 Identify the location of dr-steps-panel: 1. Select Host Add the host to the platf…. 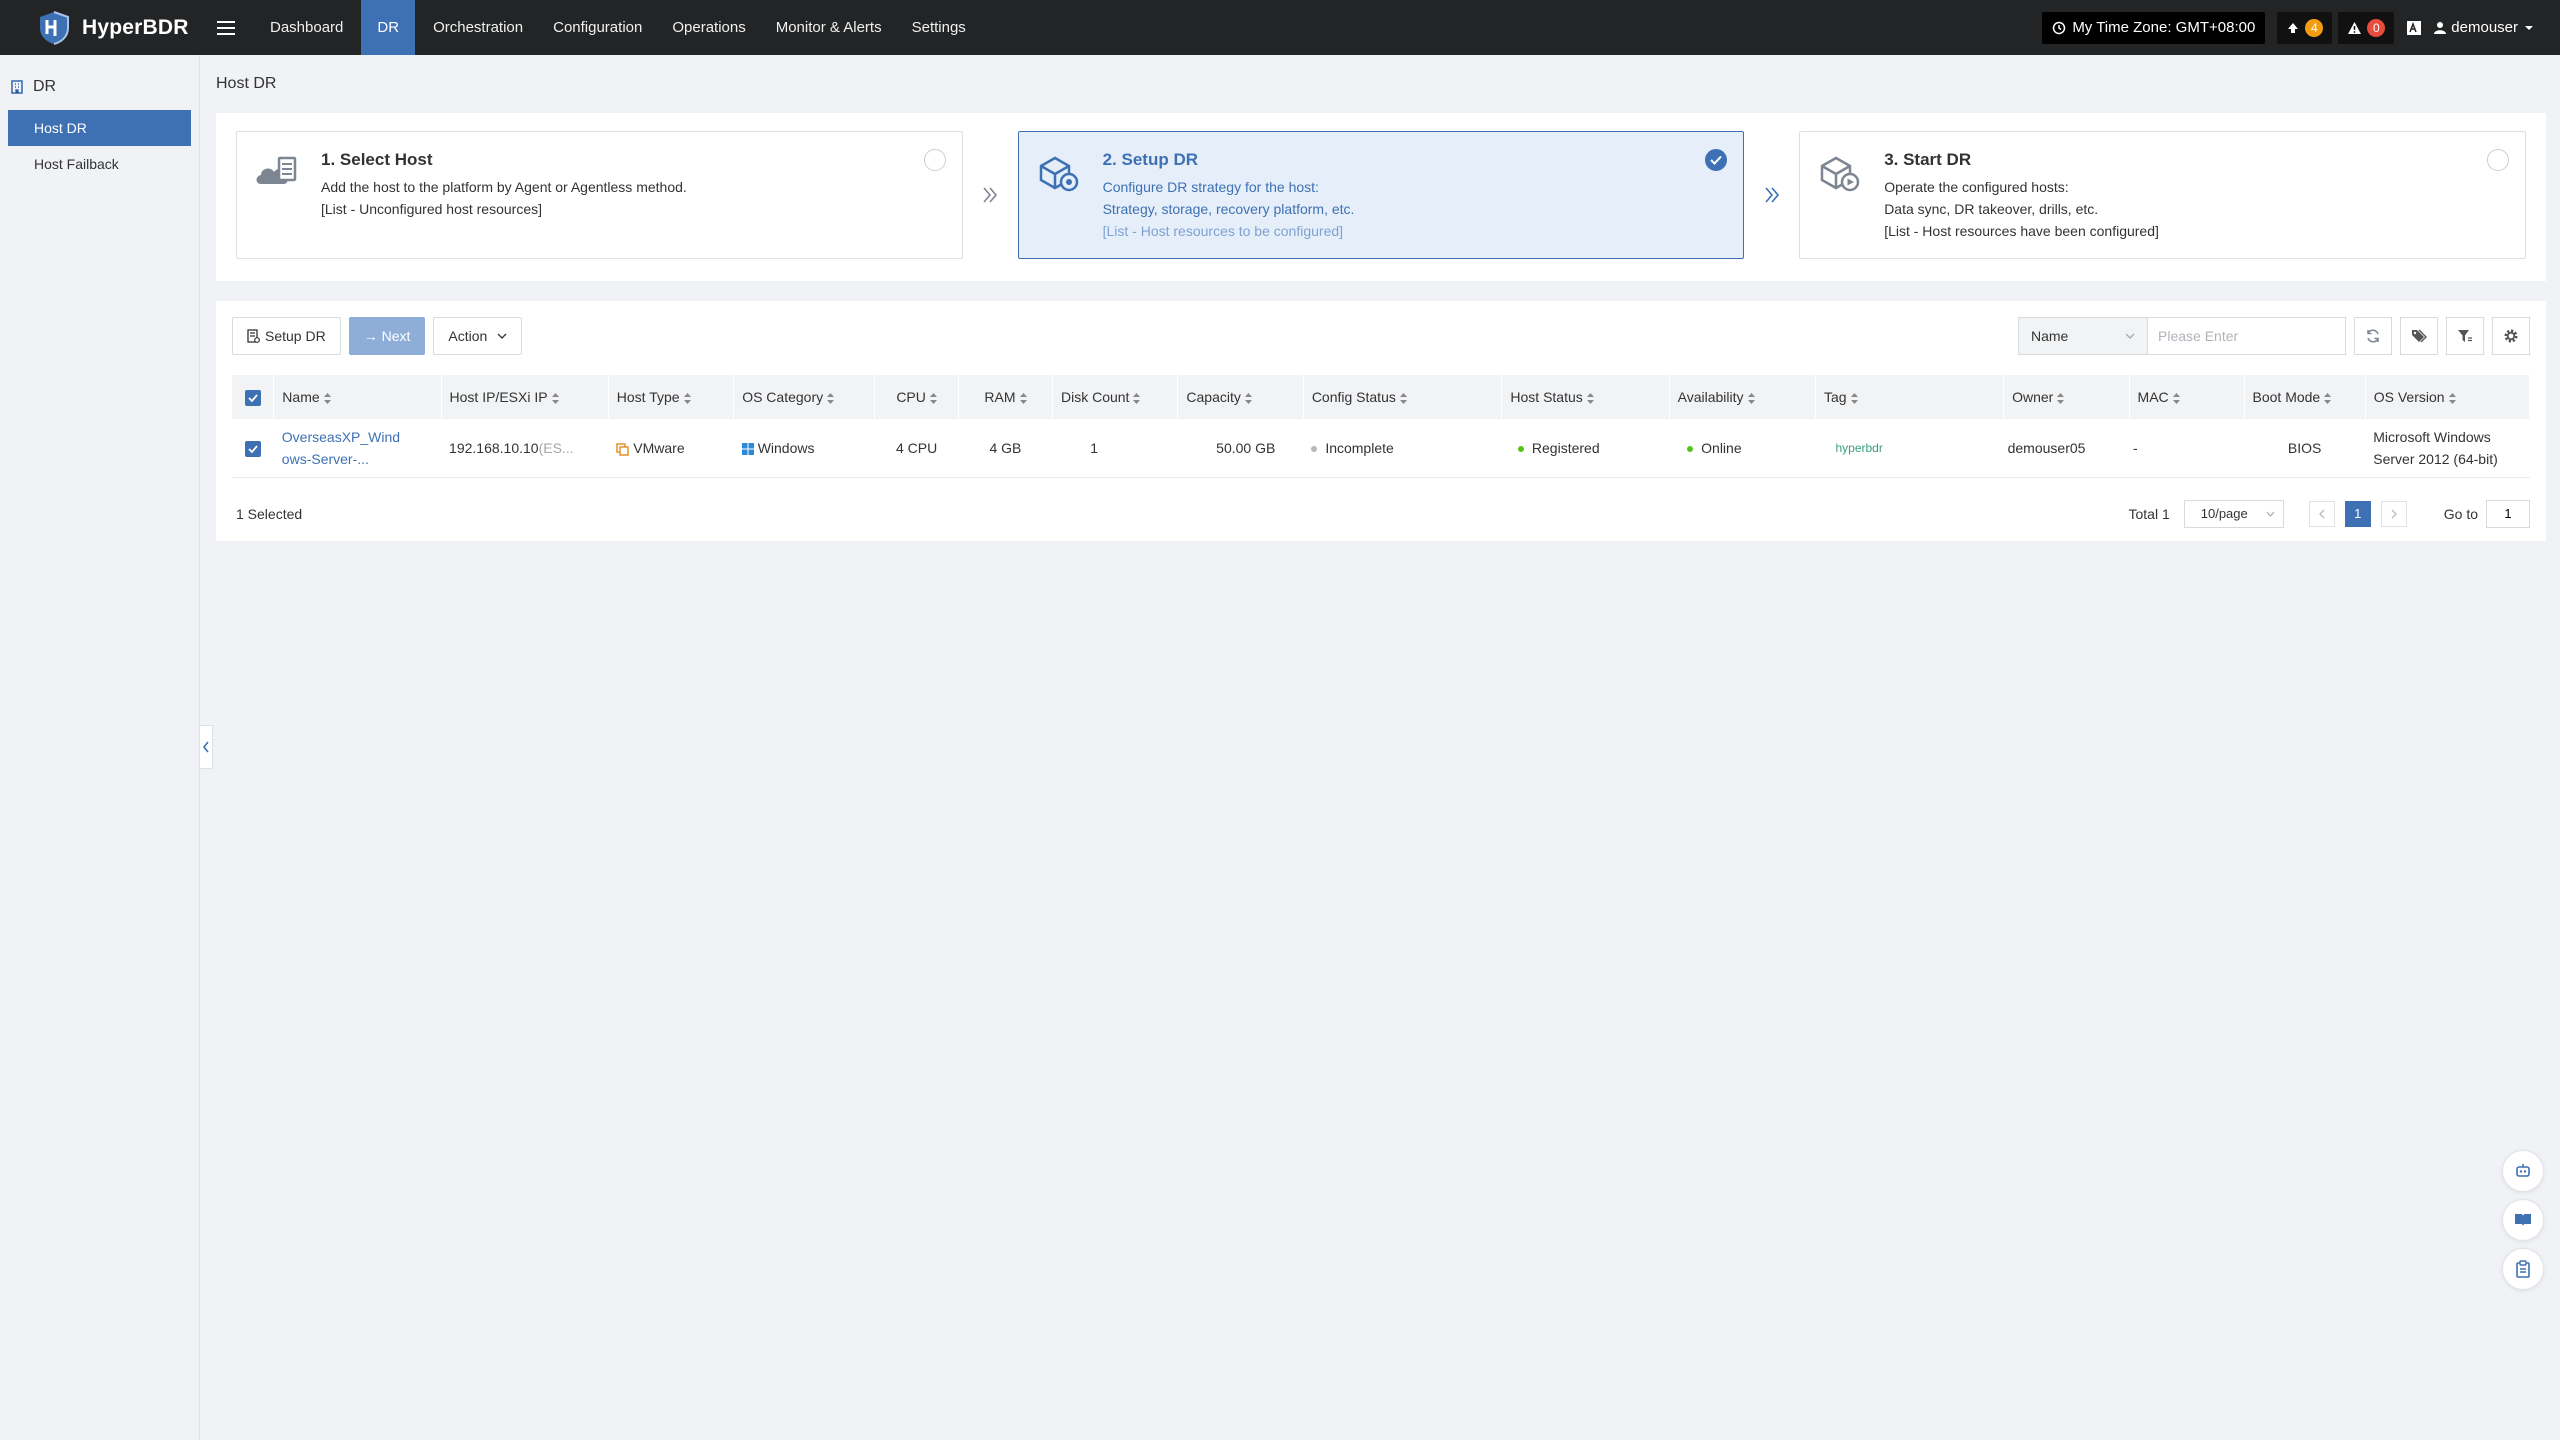
(1381, 197).